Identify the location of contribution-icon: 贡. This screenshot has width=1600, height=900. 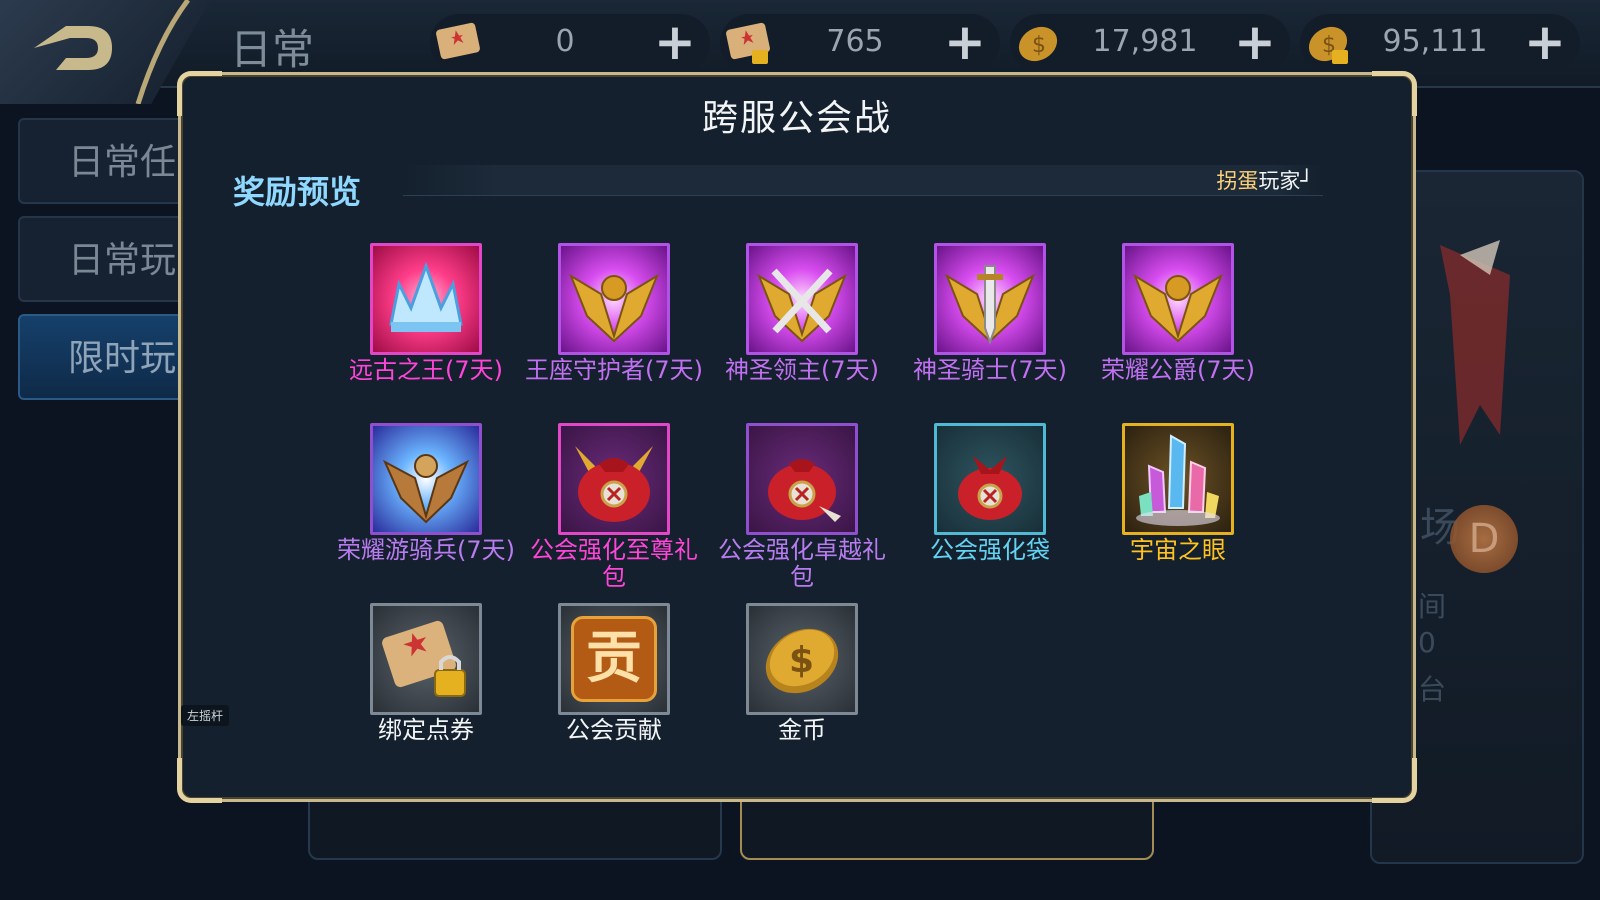
(614, 659).